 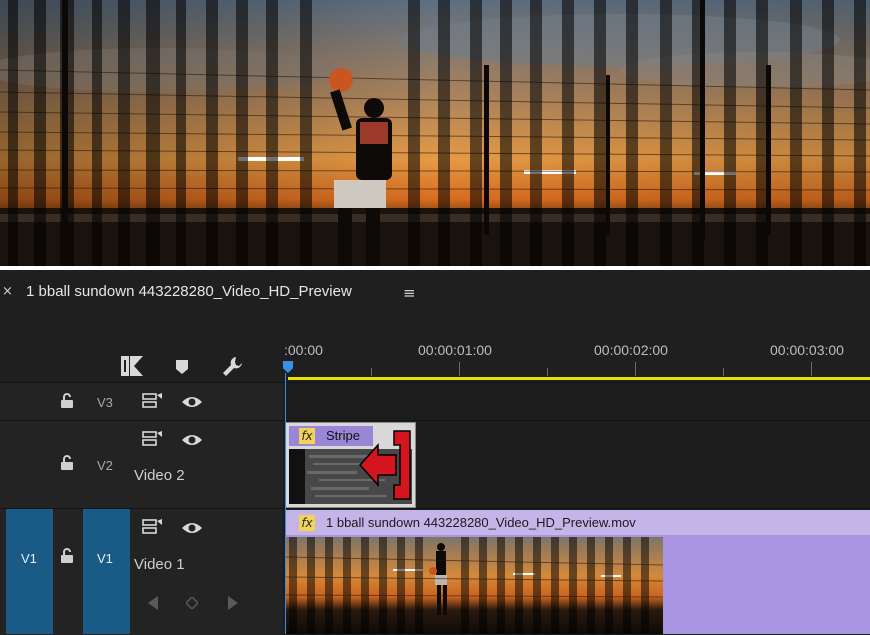 What do you see at coordinates (233, 366) in the screenshot?
I see `wrench-settings-icon` at bounding box center [233, 366].